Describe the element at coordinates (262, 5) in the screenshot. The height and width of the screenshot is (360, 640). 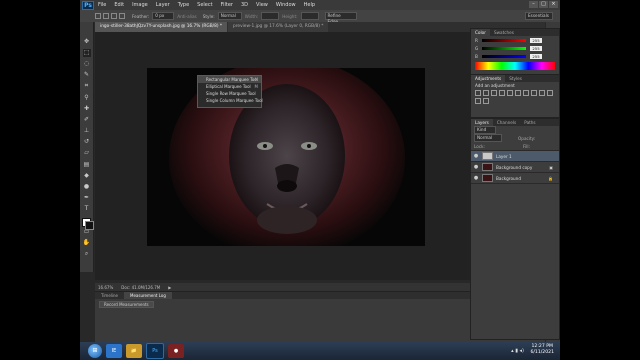
I see `menu-view: View` at that location.